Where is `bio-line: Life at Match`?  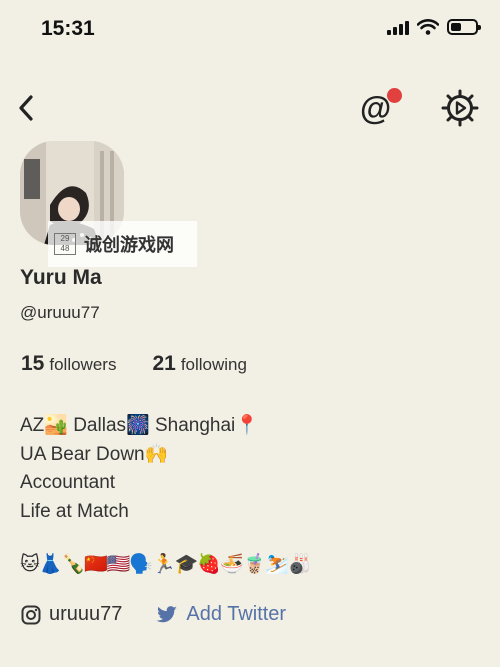 bio-line: Life at Match is located at coordinates (74, 511).